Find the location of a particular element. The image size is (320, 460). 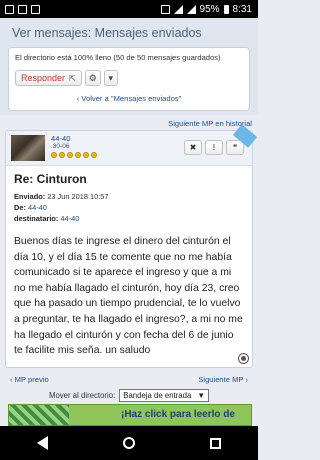

move-label: Mover al directorio: is located at coordinates (82, 395).